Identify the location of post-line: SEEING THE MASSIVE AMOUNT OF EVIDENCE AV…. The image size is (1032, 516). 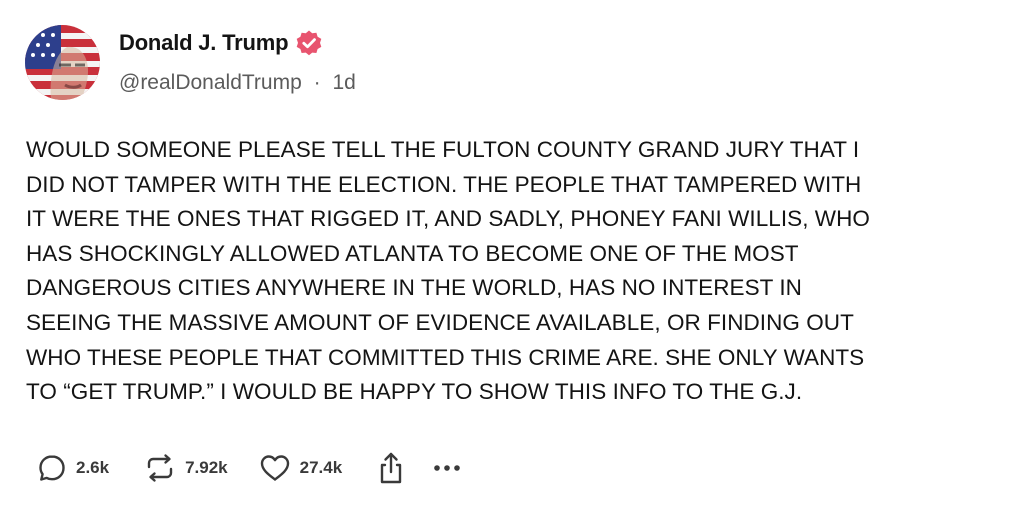
(440, 322).